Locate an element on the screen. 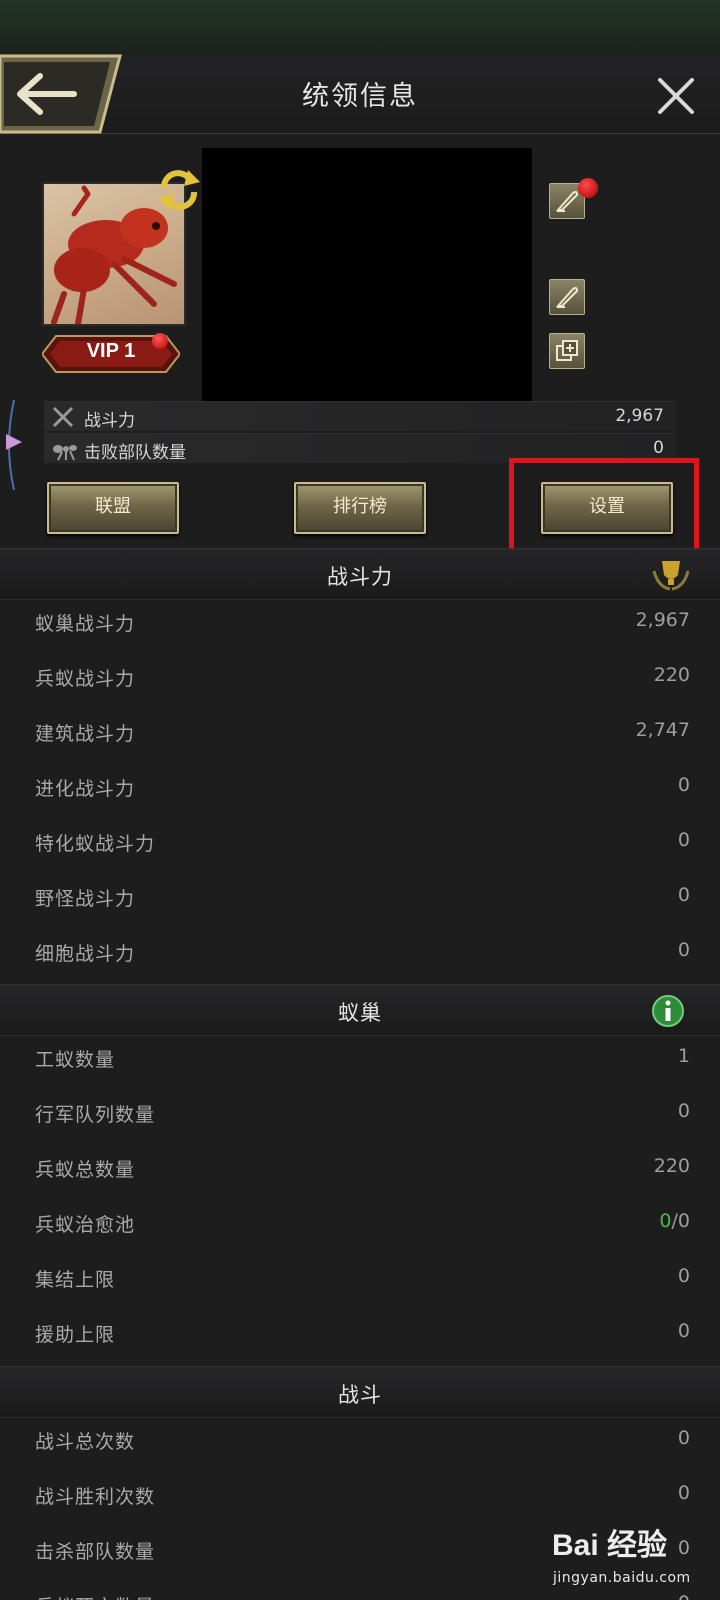  section-title: 战斗力 is located at coordinates (360, 577).